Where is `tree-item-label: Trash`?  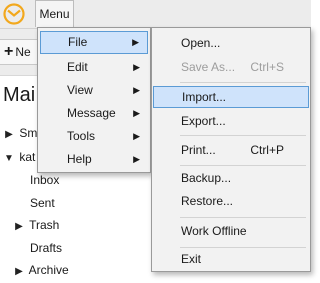 tree-item-label: Trash is located at coordinates (44, 225).